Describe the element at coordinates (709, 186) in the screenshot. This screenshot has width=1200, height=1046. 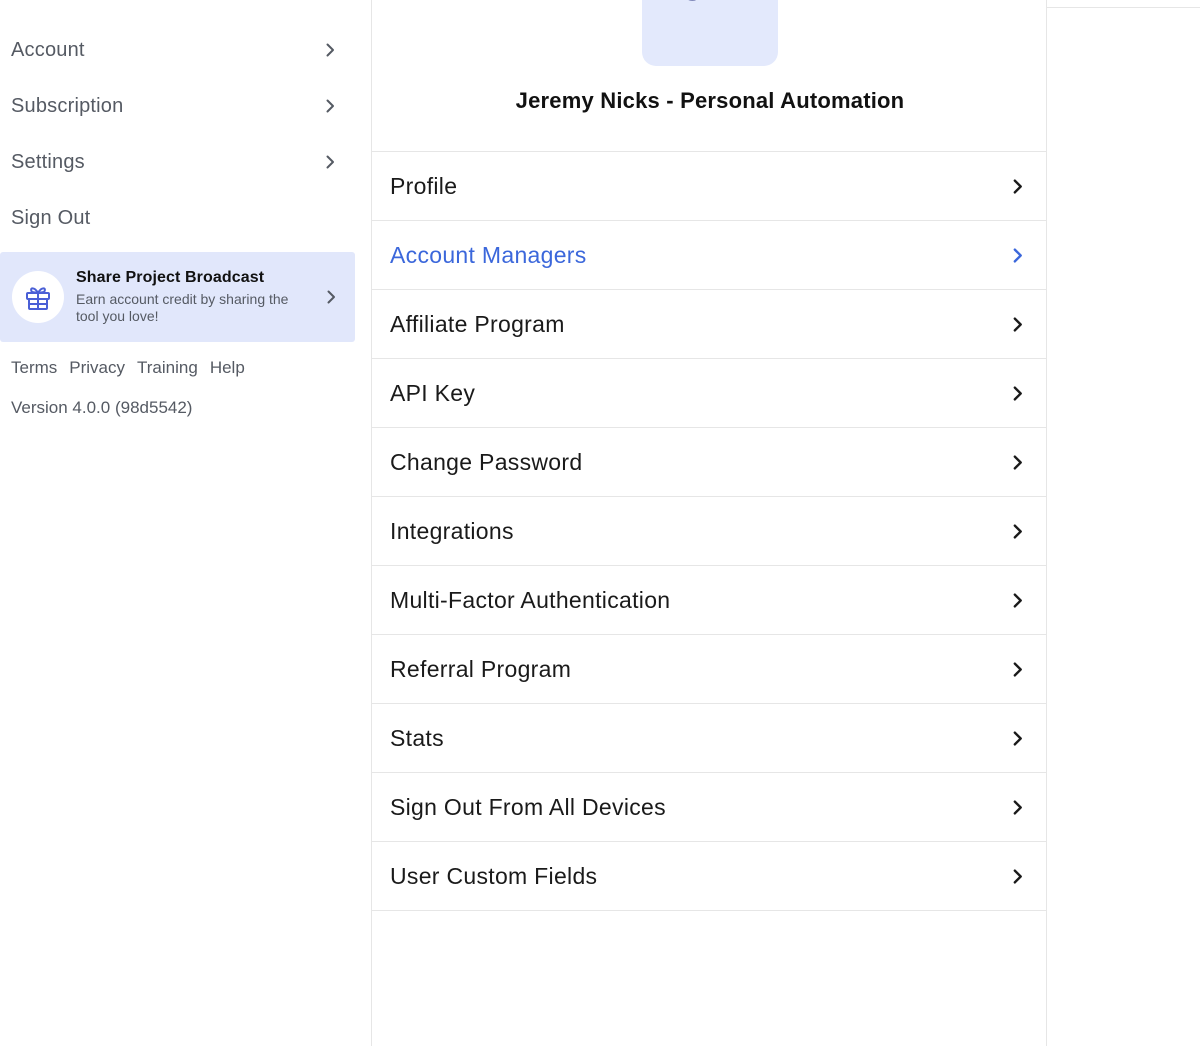
I see `menu-item-profile: Profile` at that location.